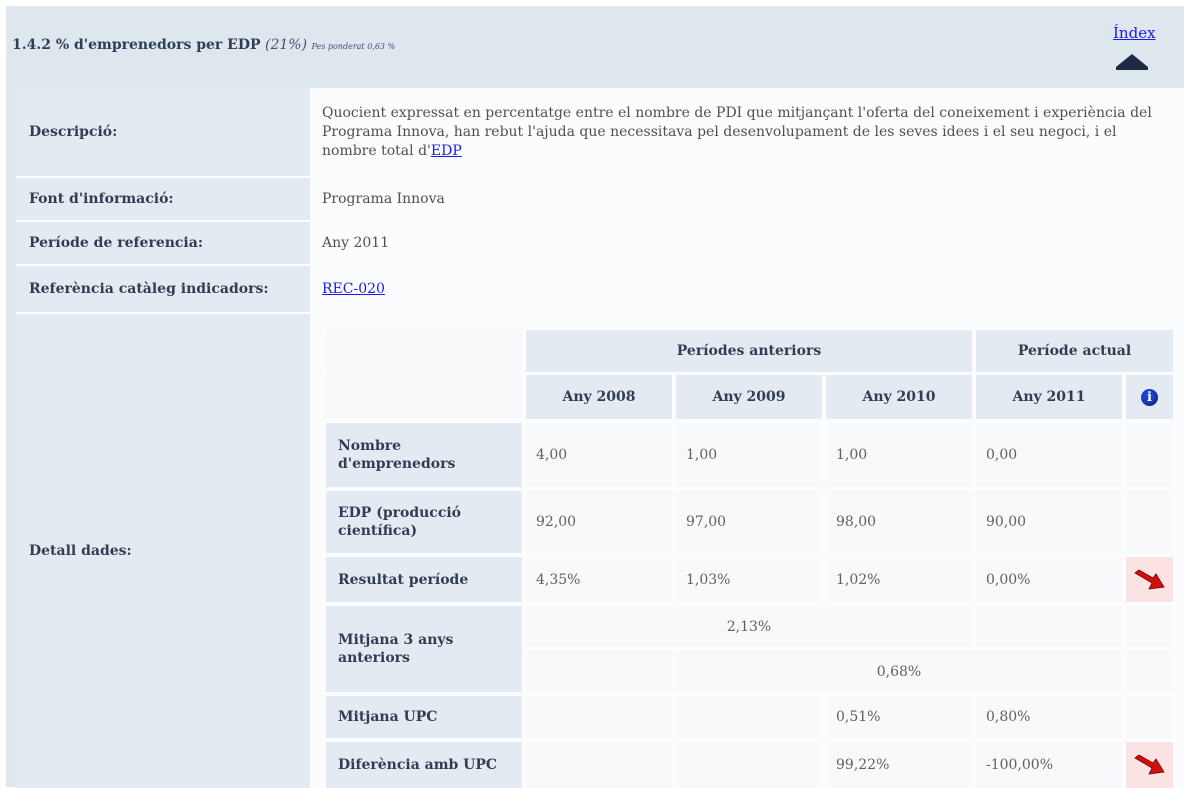  Describe the element at coordinates (163, 551) in the screenshot. I see `detail-label: Detall dades:` at that location.